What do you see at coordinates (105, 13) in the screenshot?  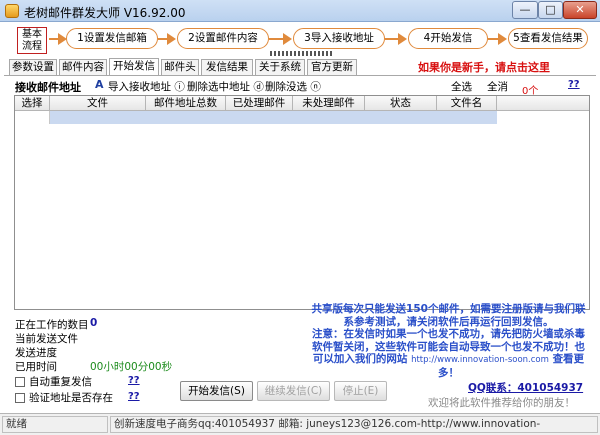 I see `window-title: 老树邮件群发大师 V16.92.00` at bounding box center [105, 13].